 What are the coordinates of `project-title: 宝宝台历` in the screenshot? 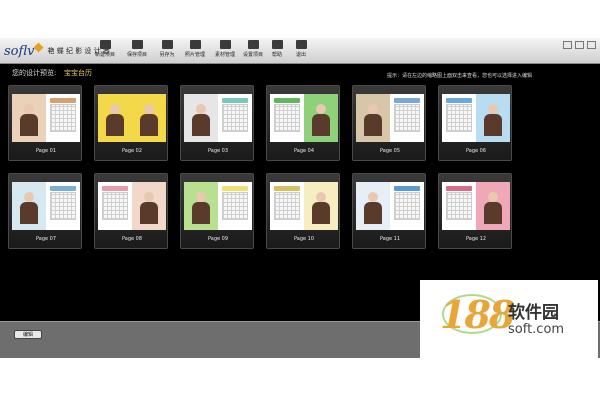 It's located at (78, 73).